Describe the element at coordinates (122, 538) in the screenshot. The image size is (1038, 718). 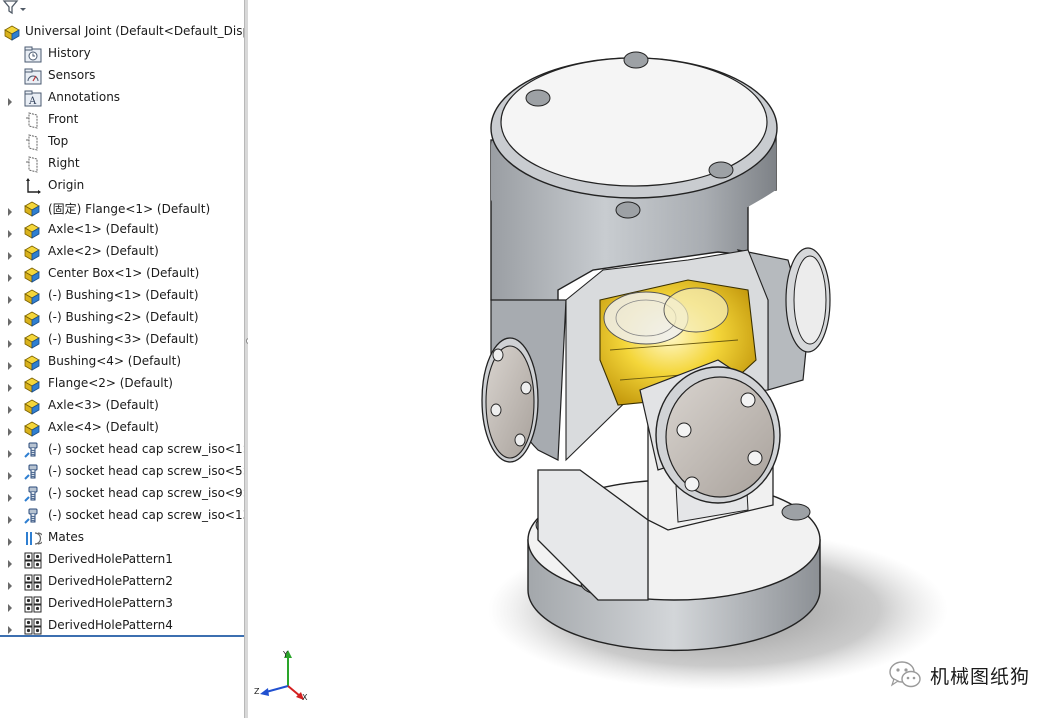
I see `tree-item: Mates` at that location.